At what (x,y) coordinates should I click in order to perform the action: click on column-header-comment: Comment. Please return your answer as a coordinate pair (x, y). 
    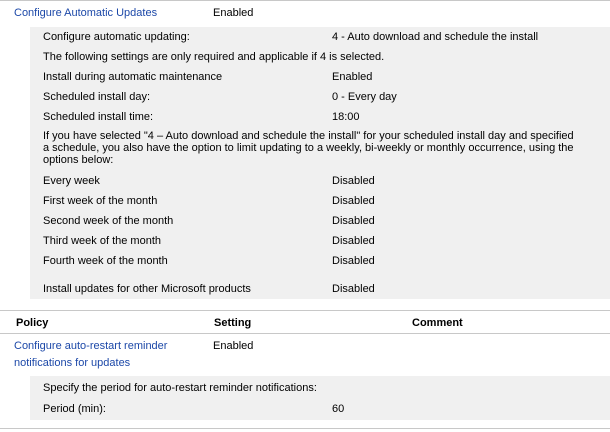
    Looking at the image, I should click on (437, 323).